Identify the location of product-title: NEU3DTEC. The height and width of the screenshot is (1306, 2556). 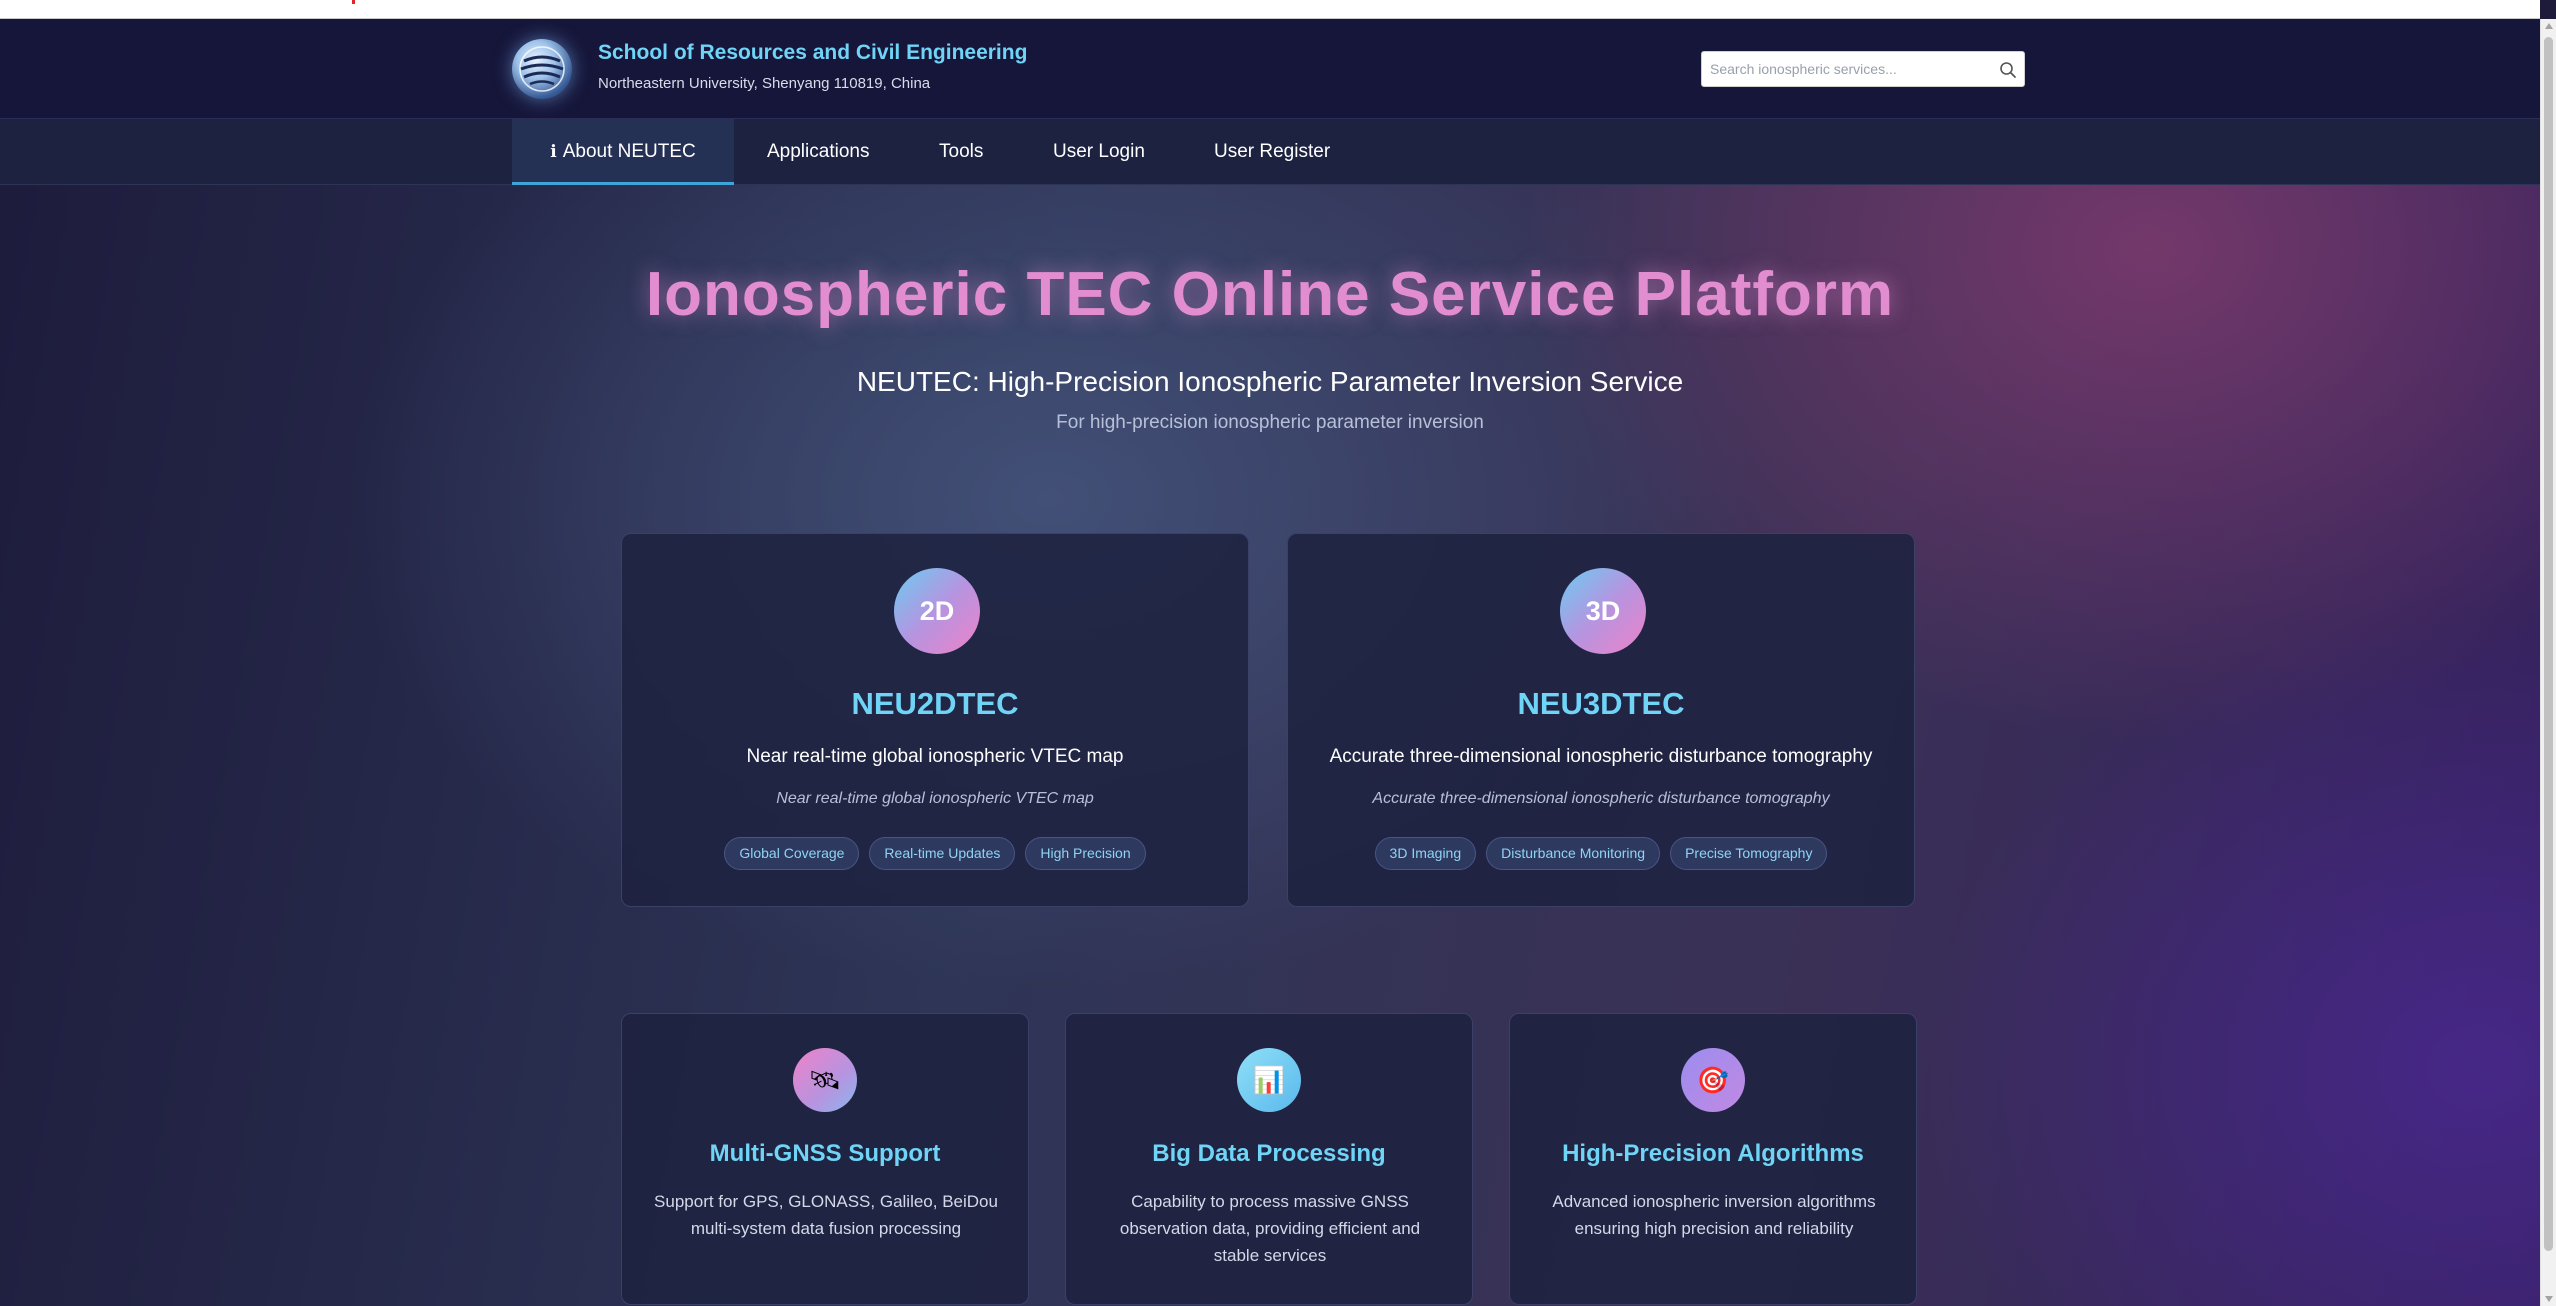
(1601, 703).